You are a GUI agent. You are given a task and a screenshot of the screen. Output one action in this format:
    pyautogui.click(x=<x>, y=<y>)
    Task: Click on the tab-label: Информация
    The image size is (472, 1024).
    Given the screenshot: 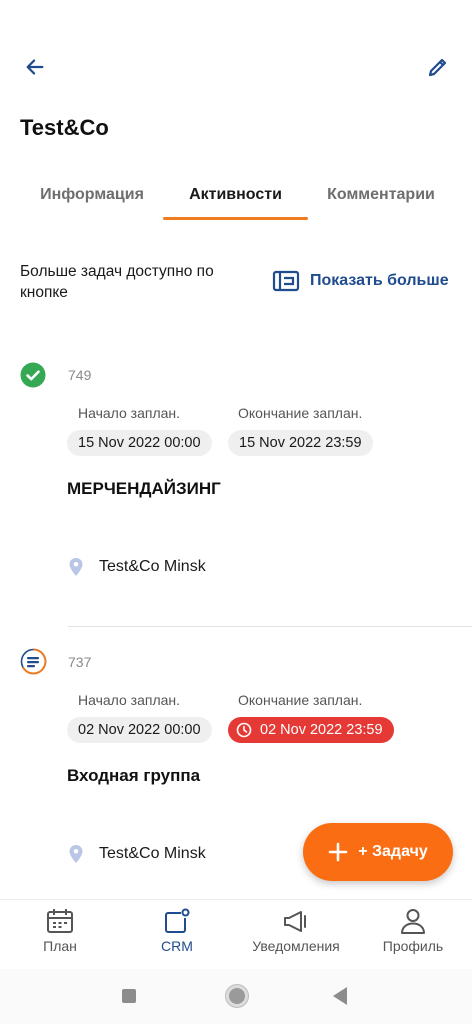 What is the action you would take?
    pyautogui.click(x=92, y=194)
    